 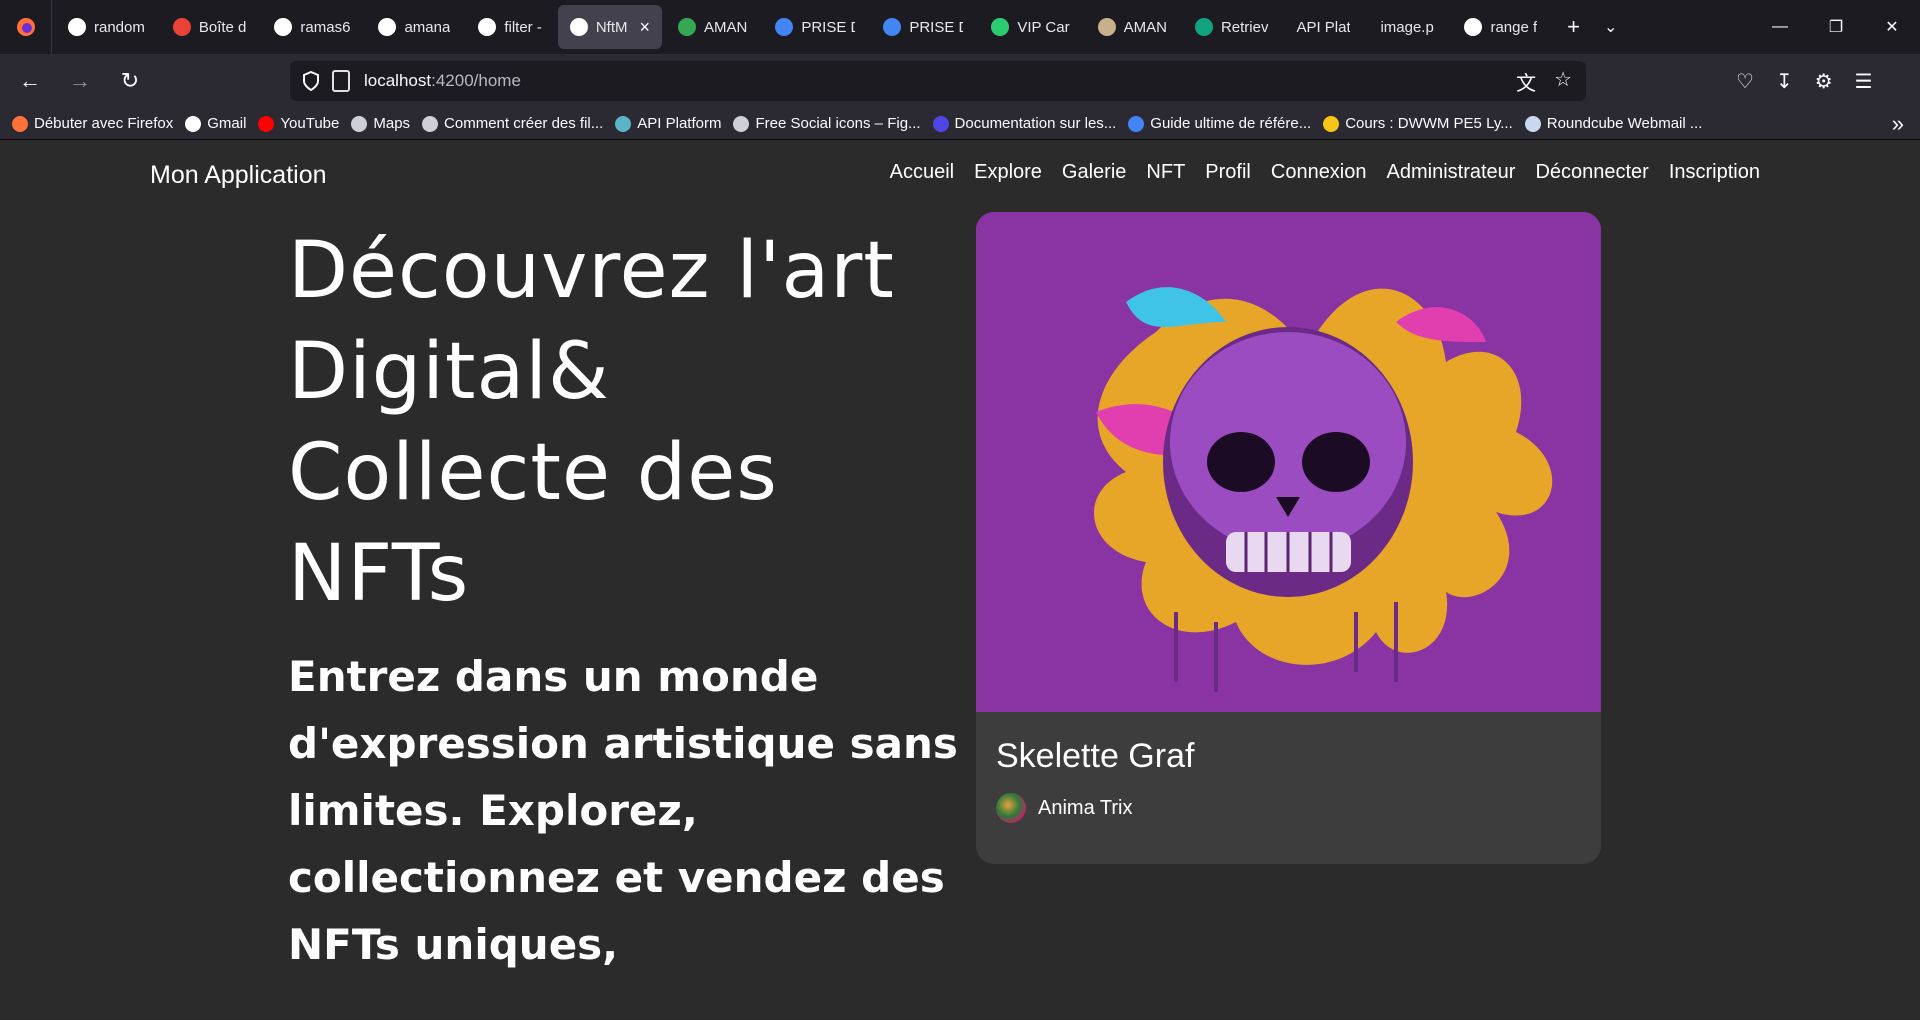 I want to click on gmail-icon, so click(x=181, y=27).